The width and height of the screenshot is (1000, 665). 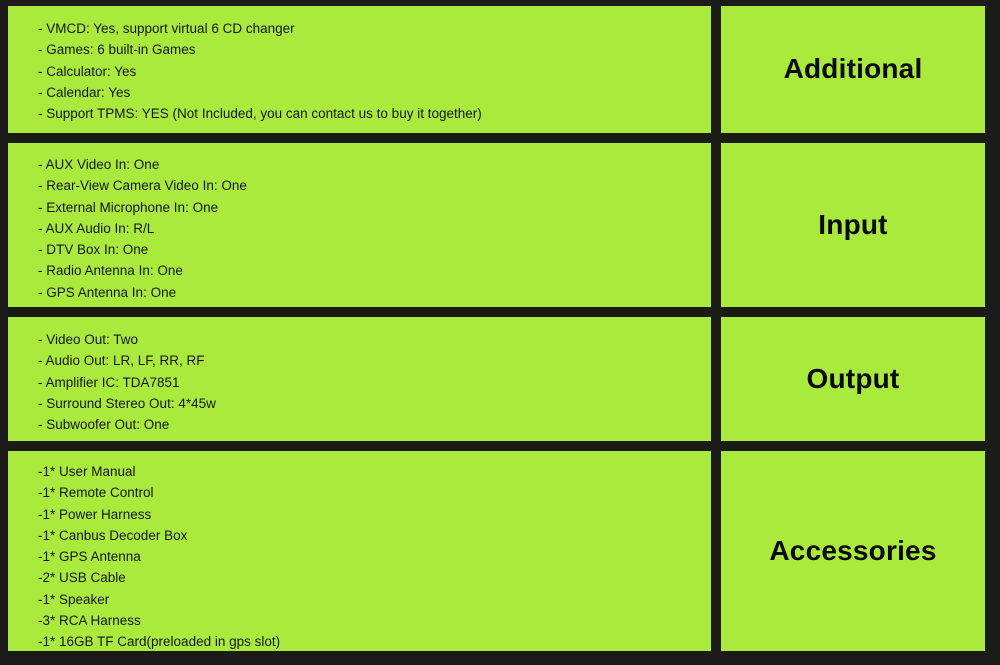 What do you see at coordinates (113, 535) in the screenshot?
I see `spec-item: -1* Canbus Decoder Box` at bounding box center [113, 535].